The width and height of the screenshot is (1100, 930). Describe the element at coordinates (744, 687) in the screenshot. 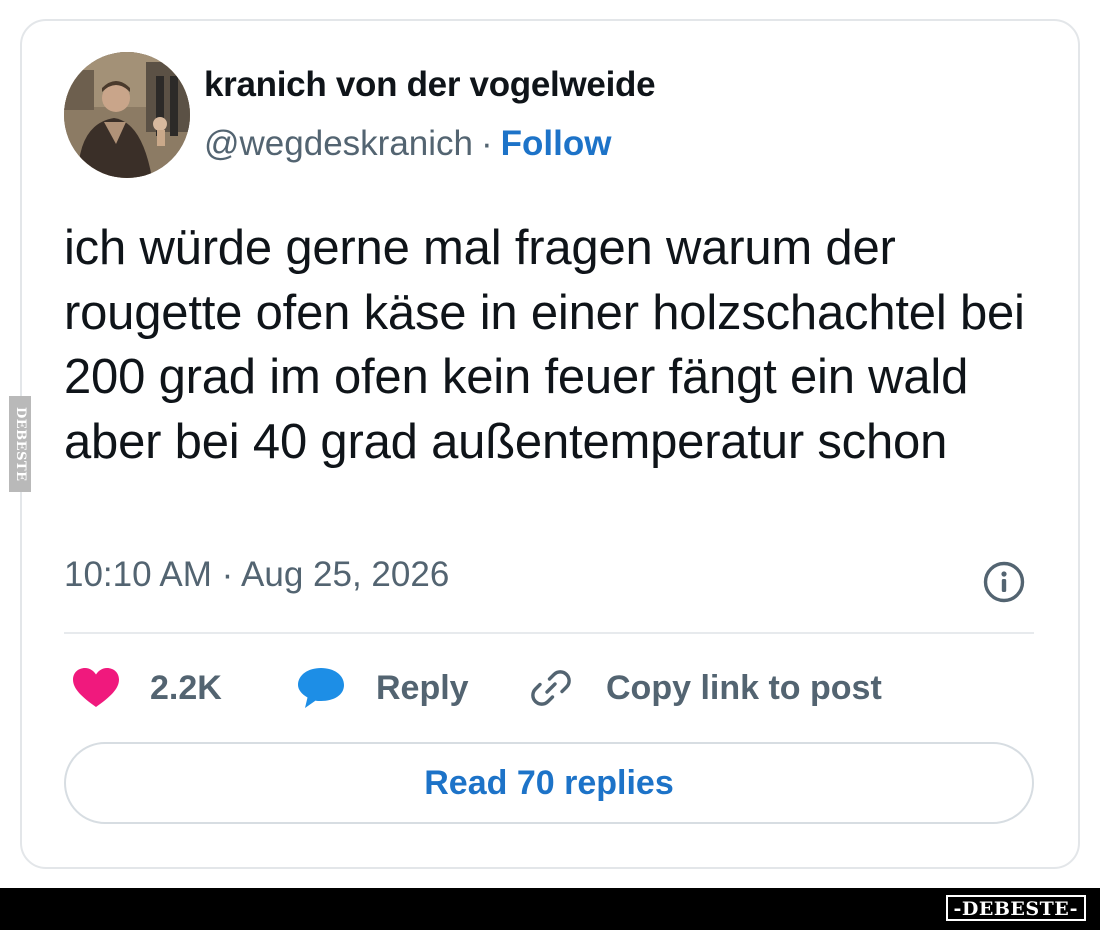

I see `copy-link-label: Copy link to post` at that location.